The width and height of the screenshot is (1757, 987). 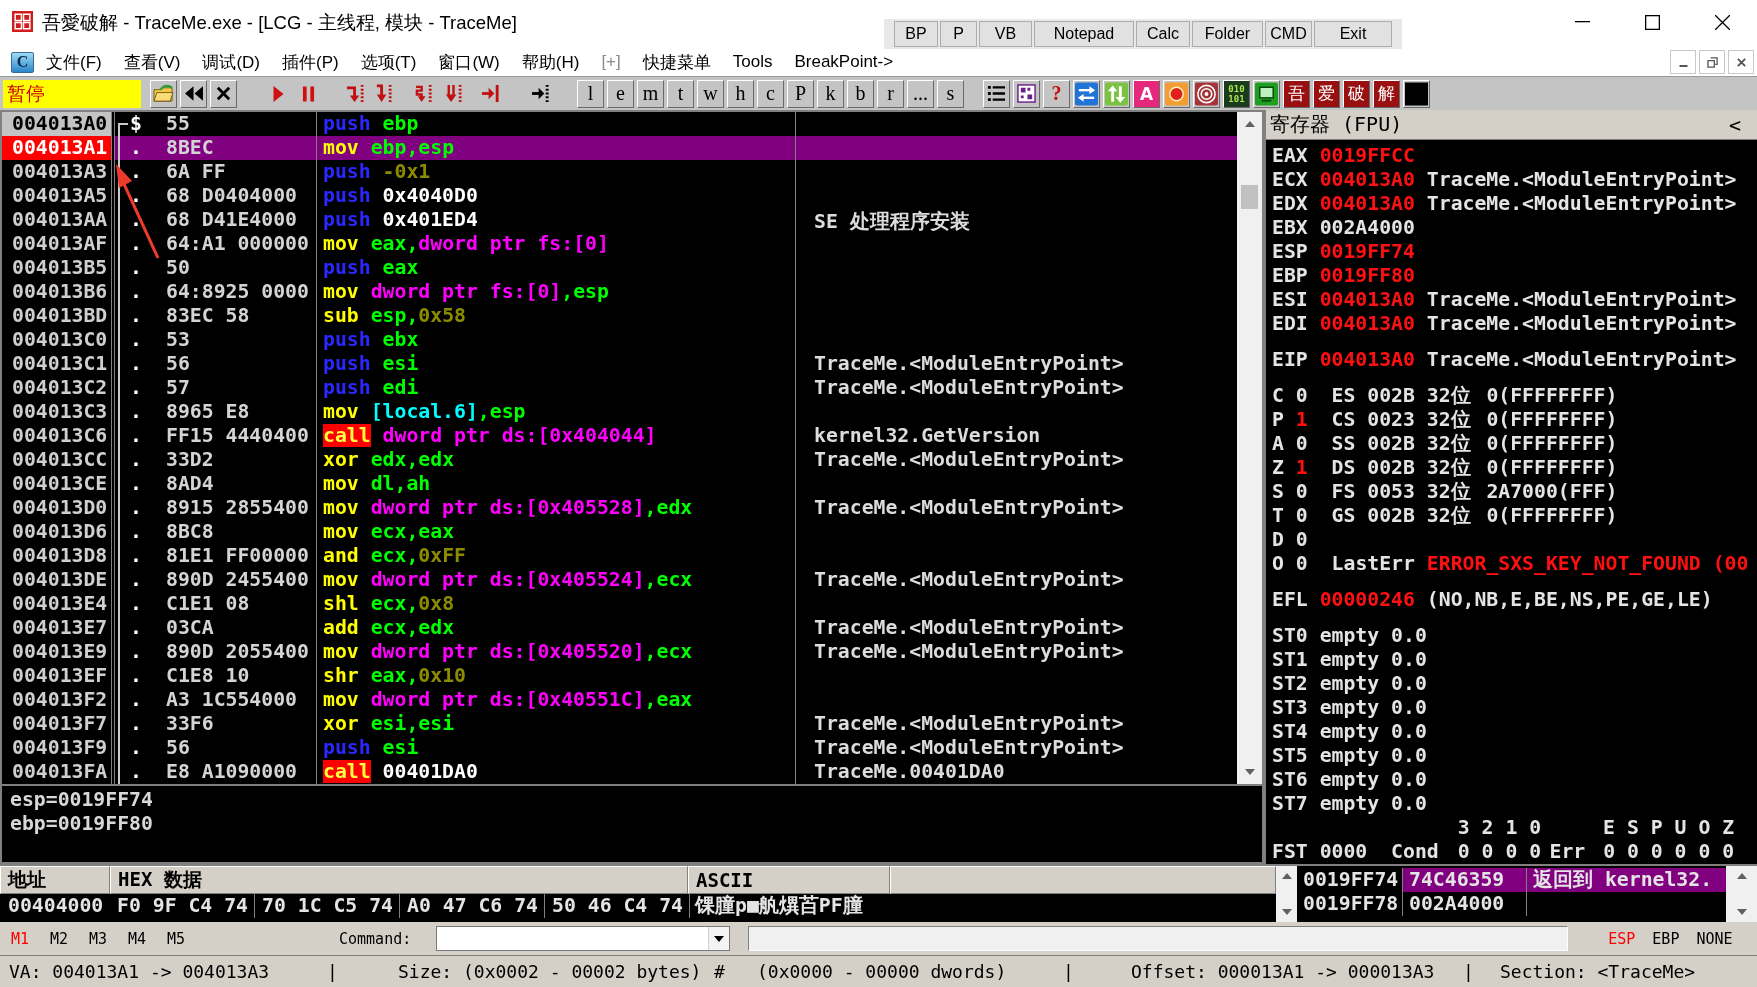 I want to click on toolbar-button: m, so click(x=650, y=93).